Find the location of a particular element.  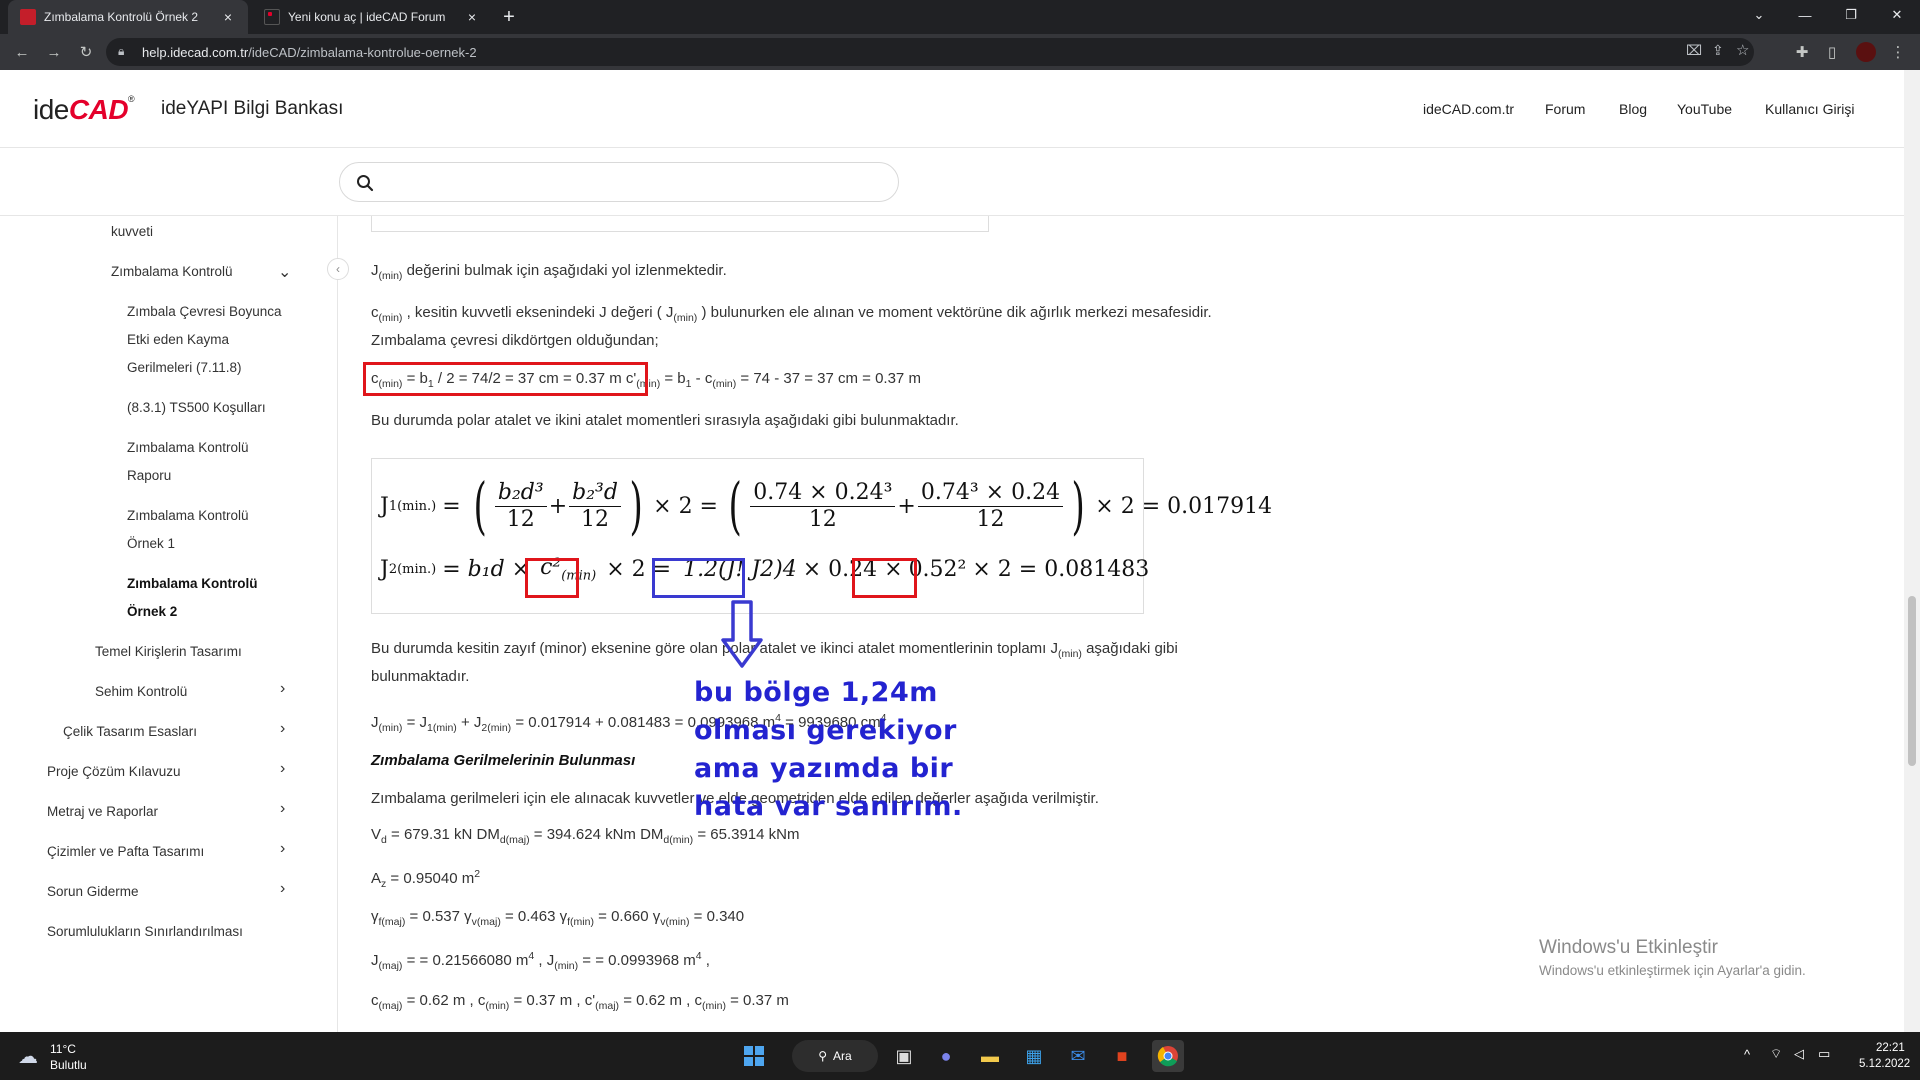

store-icon: ▦ is located at coordinates (1034, 1056).